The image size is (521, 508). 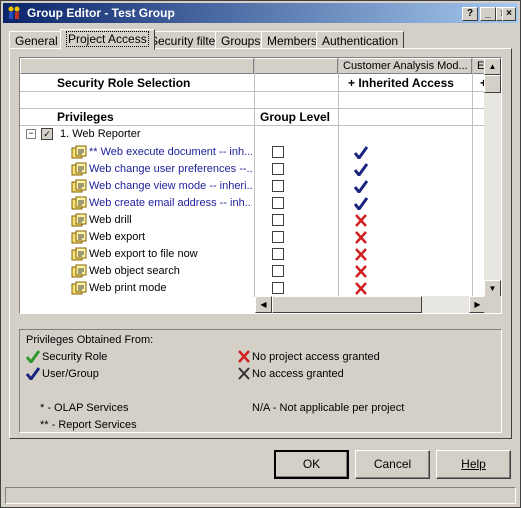 What do you see at coordinates (492, 304) in the screenshot?
I see `scroll-corner` at bounding box center [492, 304].